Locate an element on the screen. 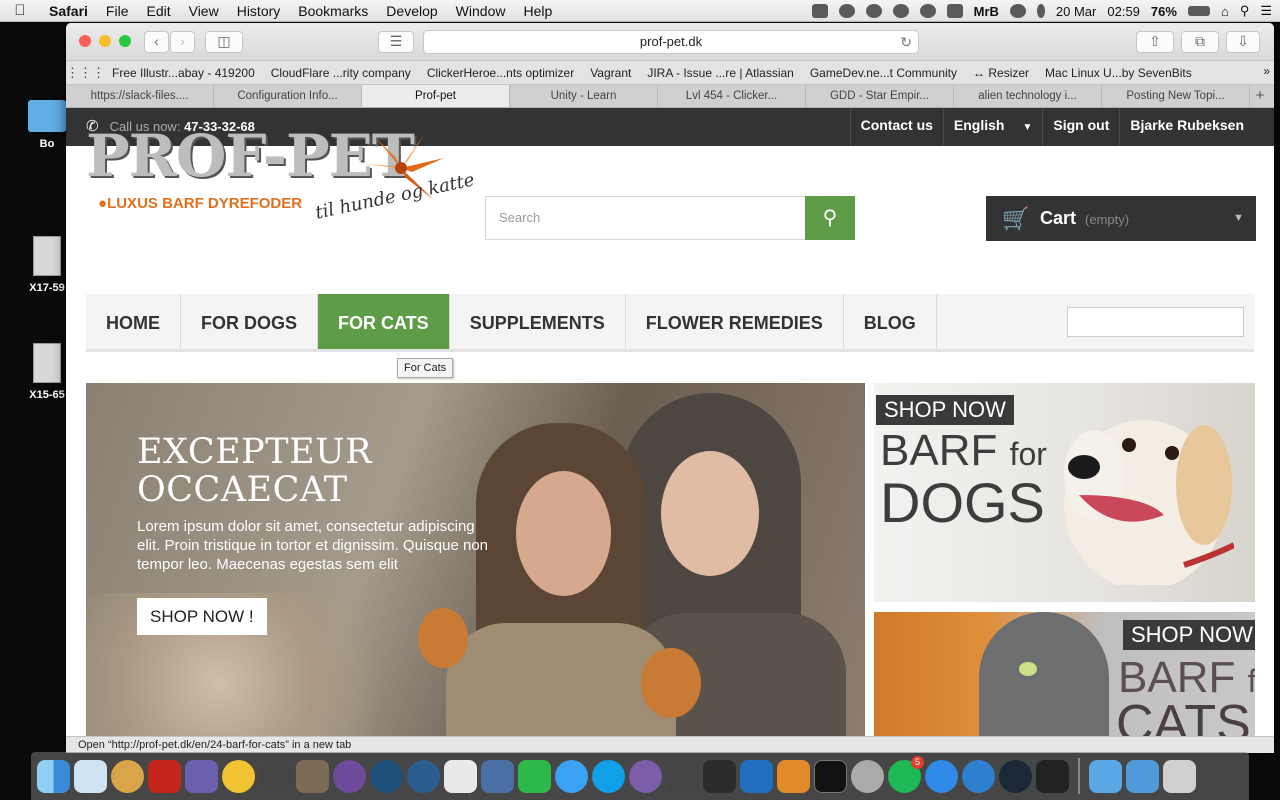  favorite-link: Free Illustr...abay - 419200 is located at coordinates (183, 73).